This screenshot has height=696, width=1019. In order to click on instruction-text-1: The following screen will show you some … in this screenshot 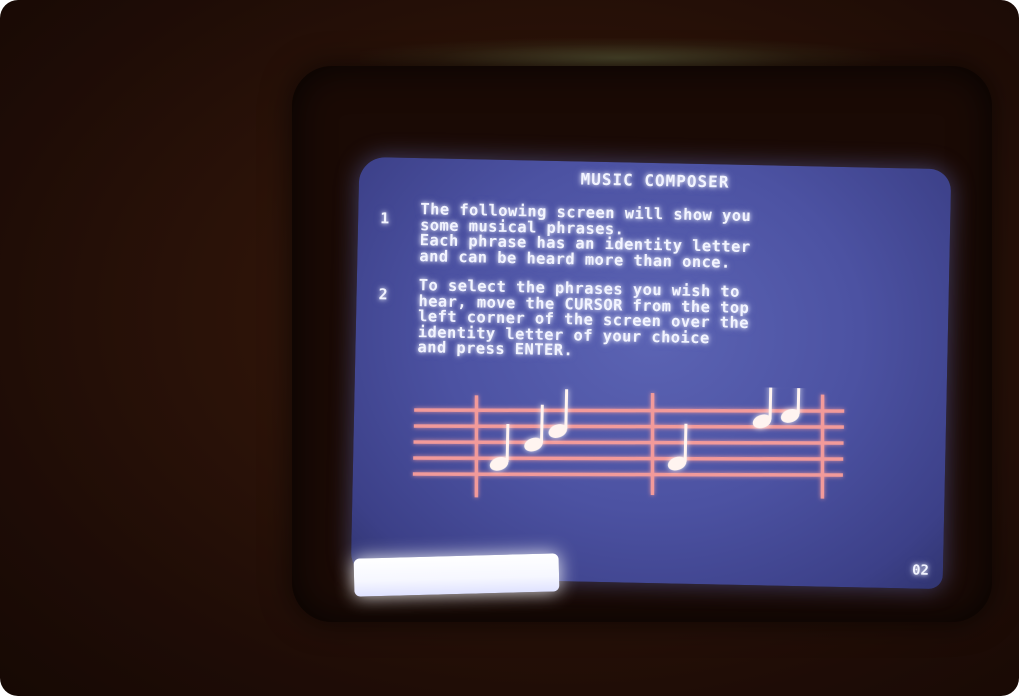, I will do `click(664, 237)`.